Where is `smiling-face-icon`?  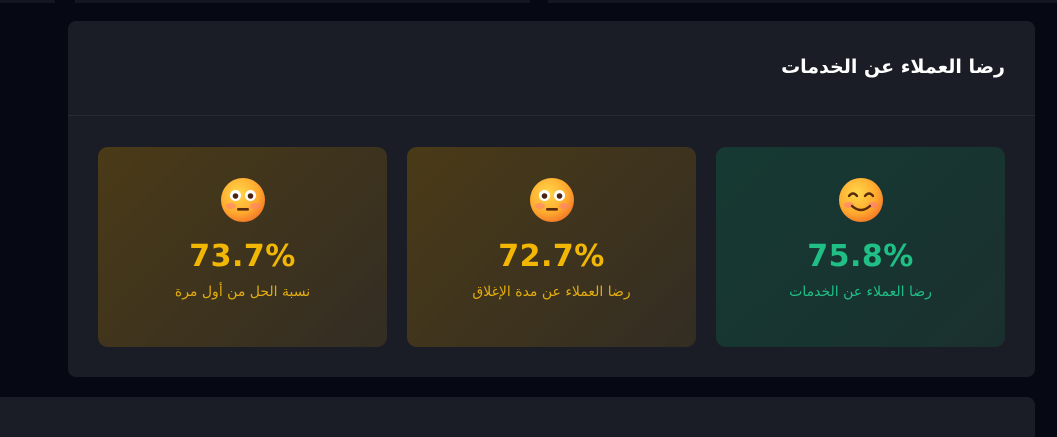 smiling-face-icon is located at coordinates (860, 200).